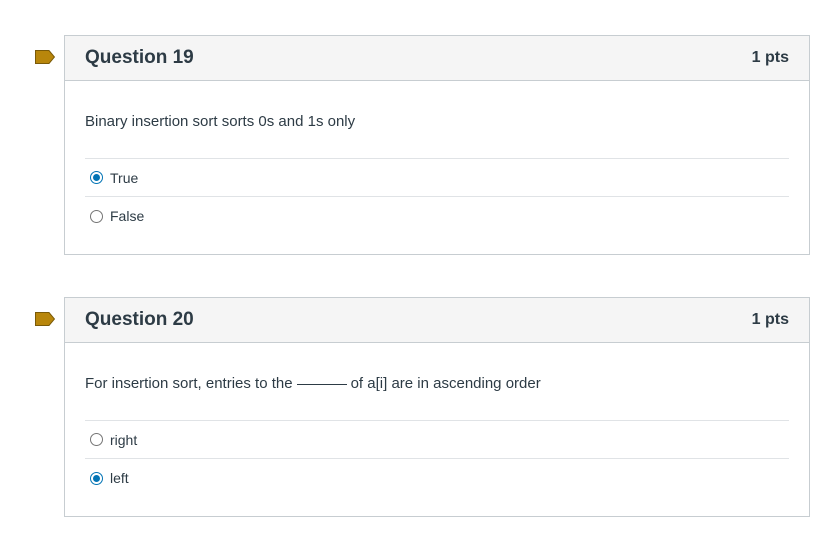 The height and width of the screenshot is (547, 834). Describe the element at coordinates (189, 383) in the screenshot. I see `question-text-before-blank: For insertion sort, entries to the` at that location.